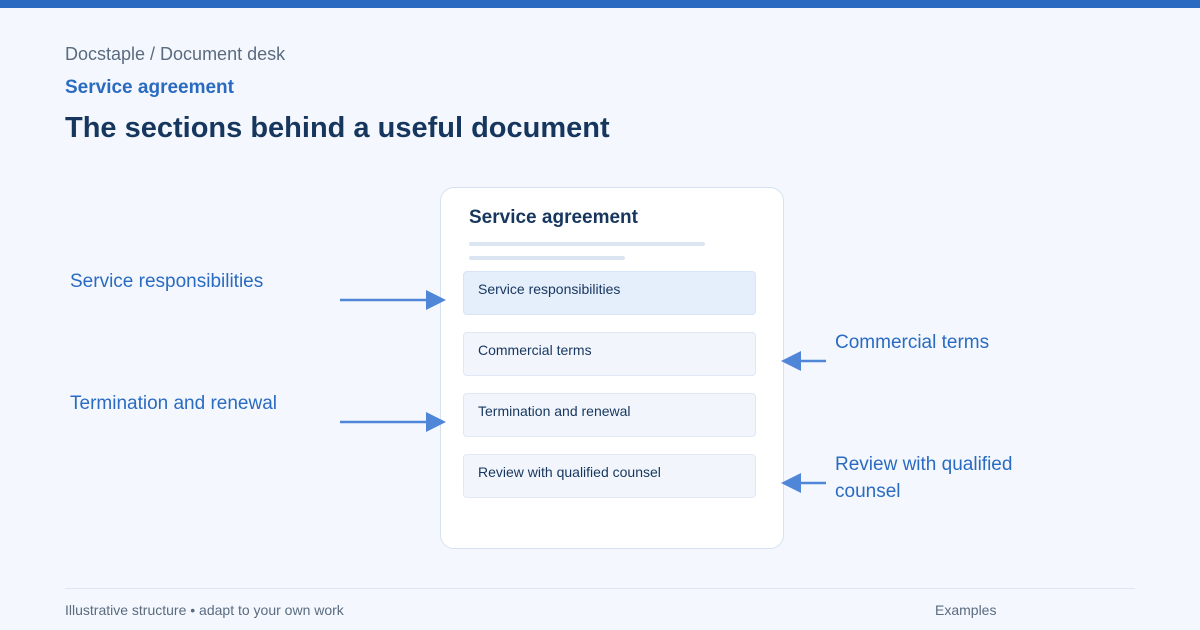 This screenshot has height=630, width=1200. I want to click on section-service-responsibilities: Service responsibilities, so click(609, 293).